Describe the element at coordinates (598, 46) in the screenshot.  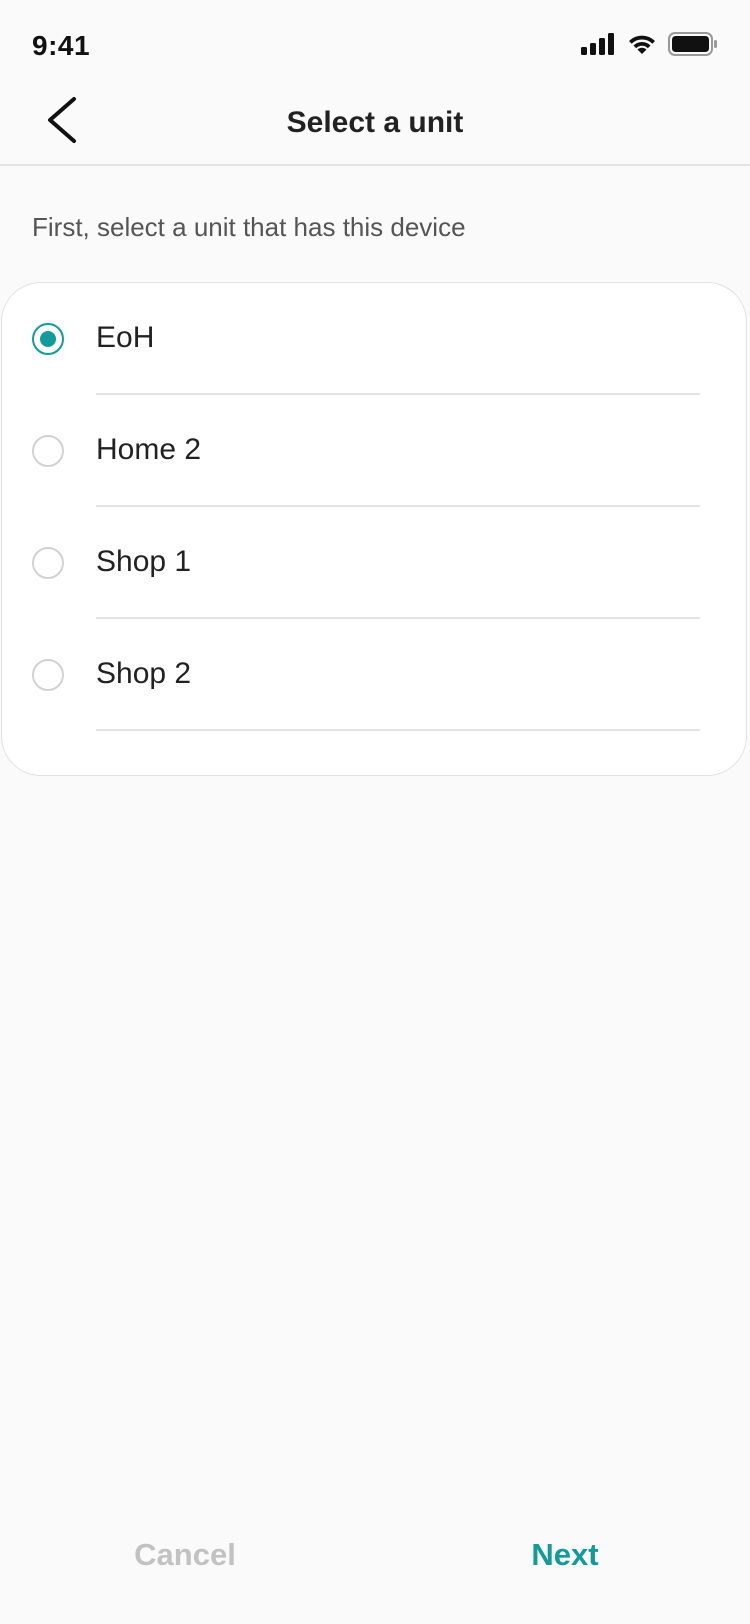
I see `signal-icon` at that location.